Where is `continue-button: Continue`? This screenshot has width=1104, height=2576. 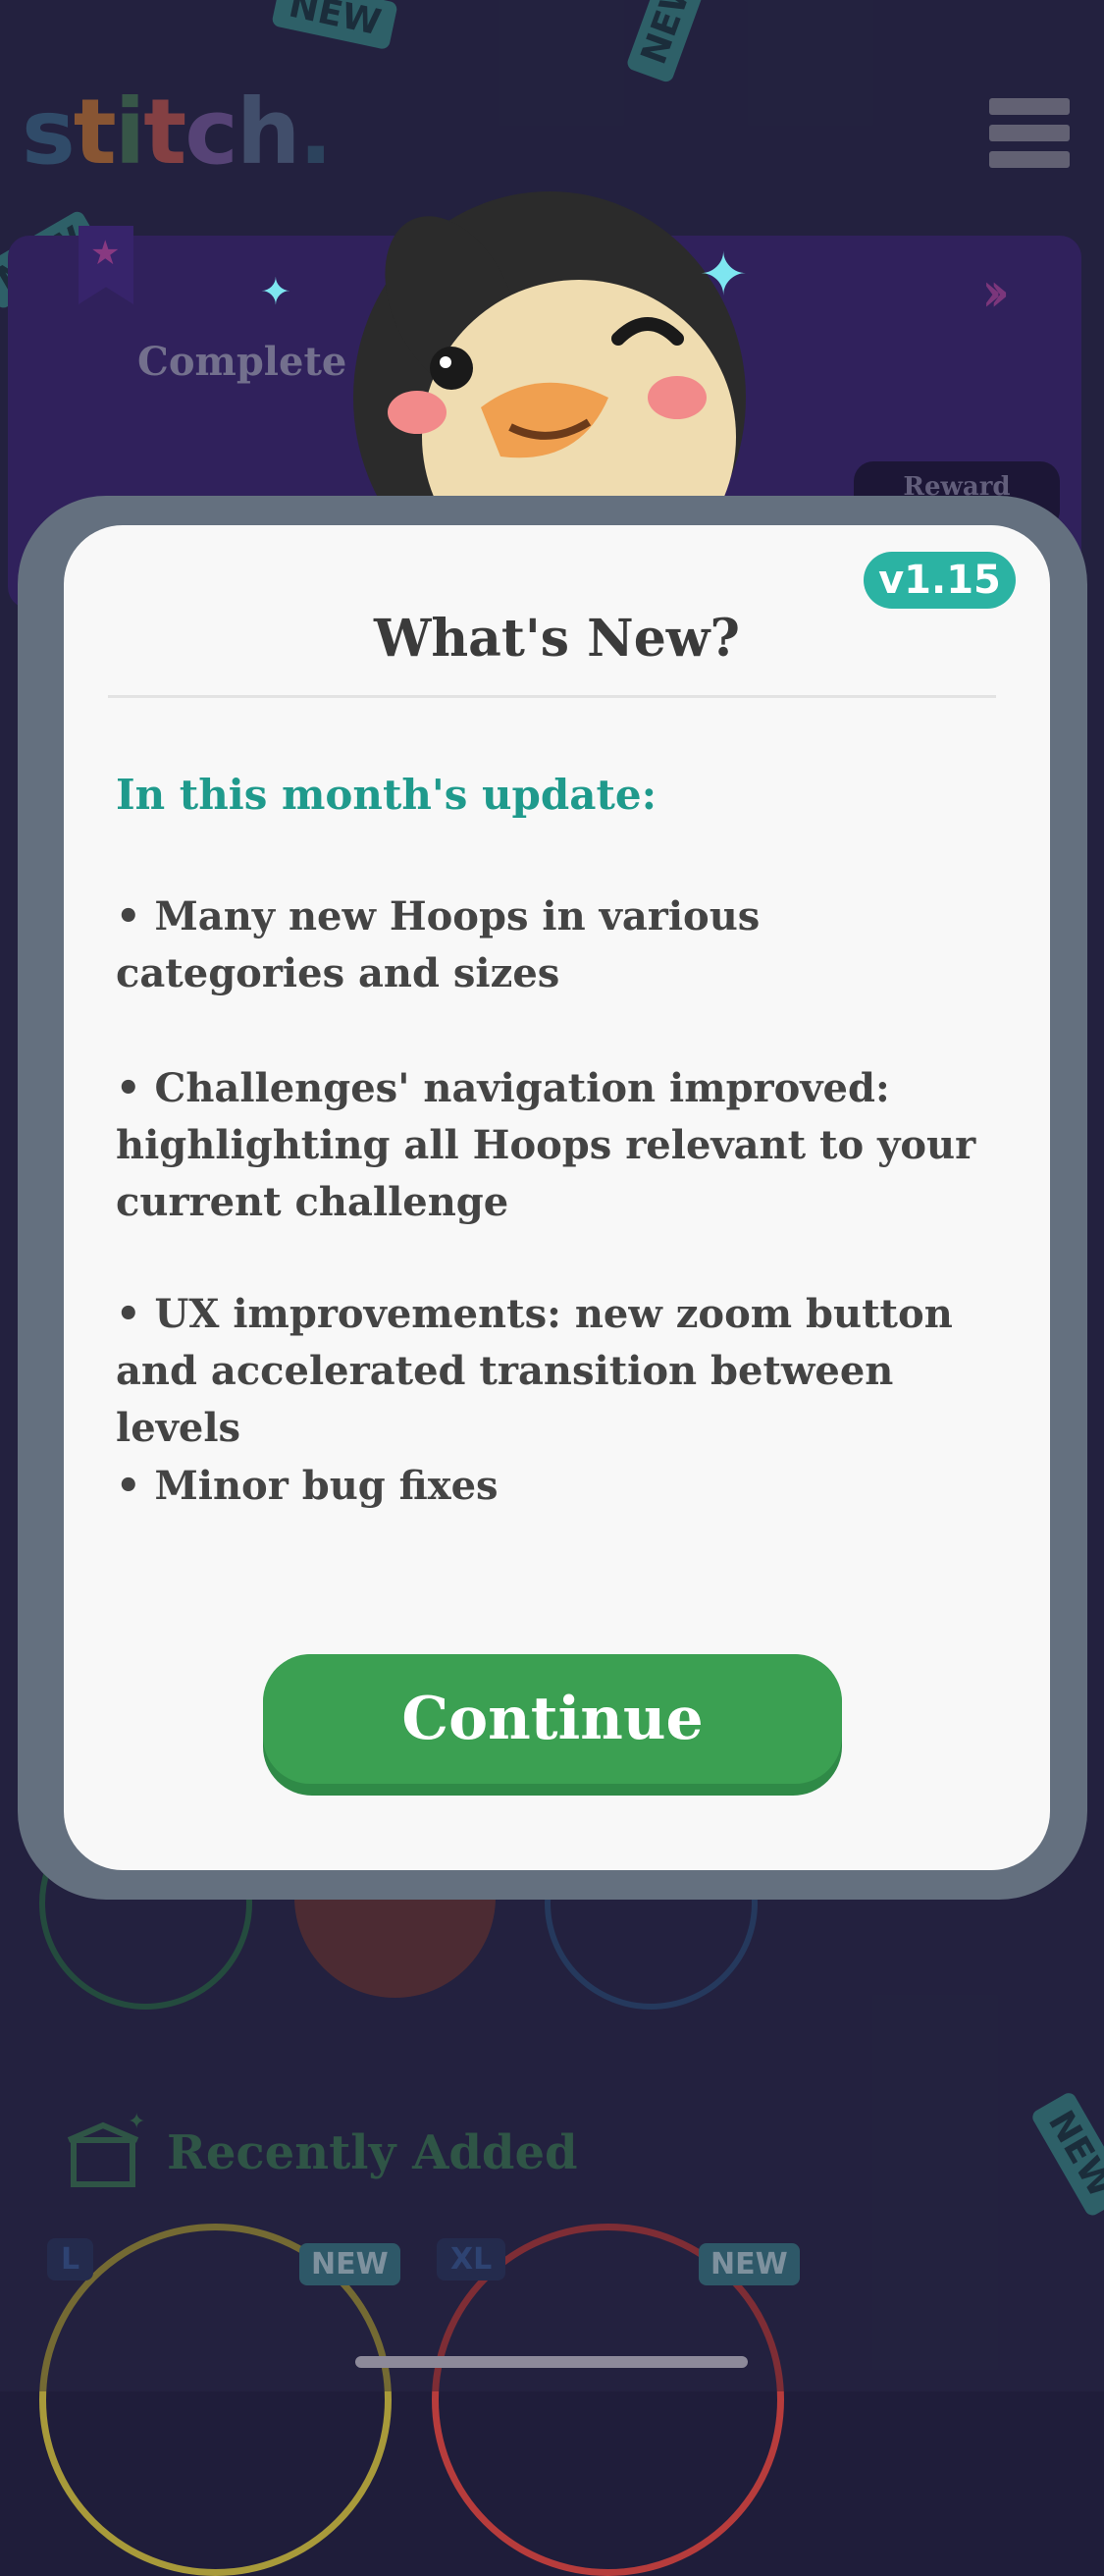 continue-button: Continue is located at coordinates (552, 1725).